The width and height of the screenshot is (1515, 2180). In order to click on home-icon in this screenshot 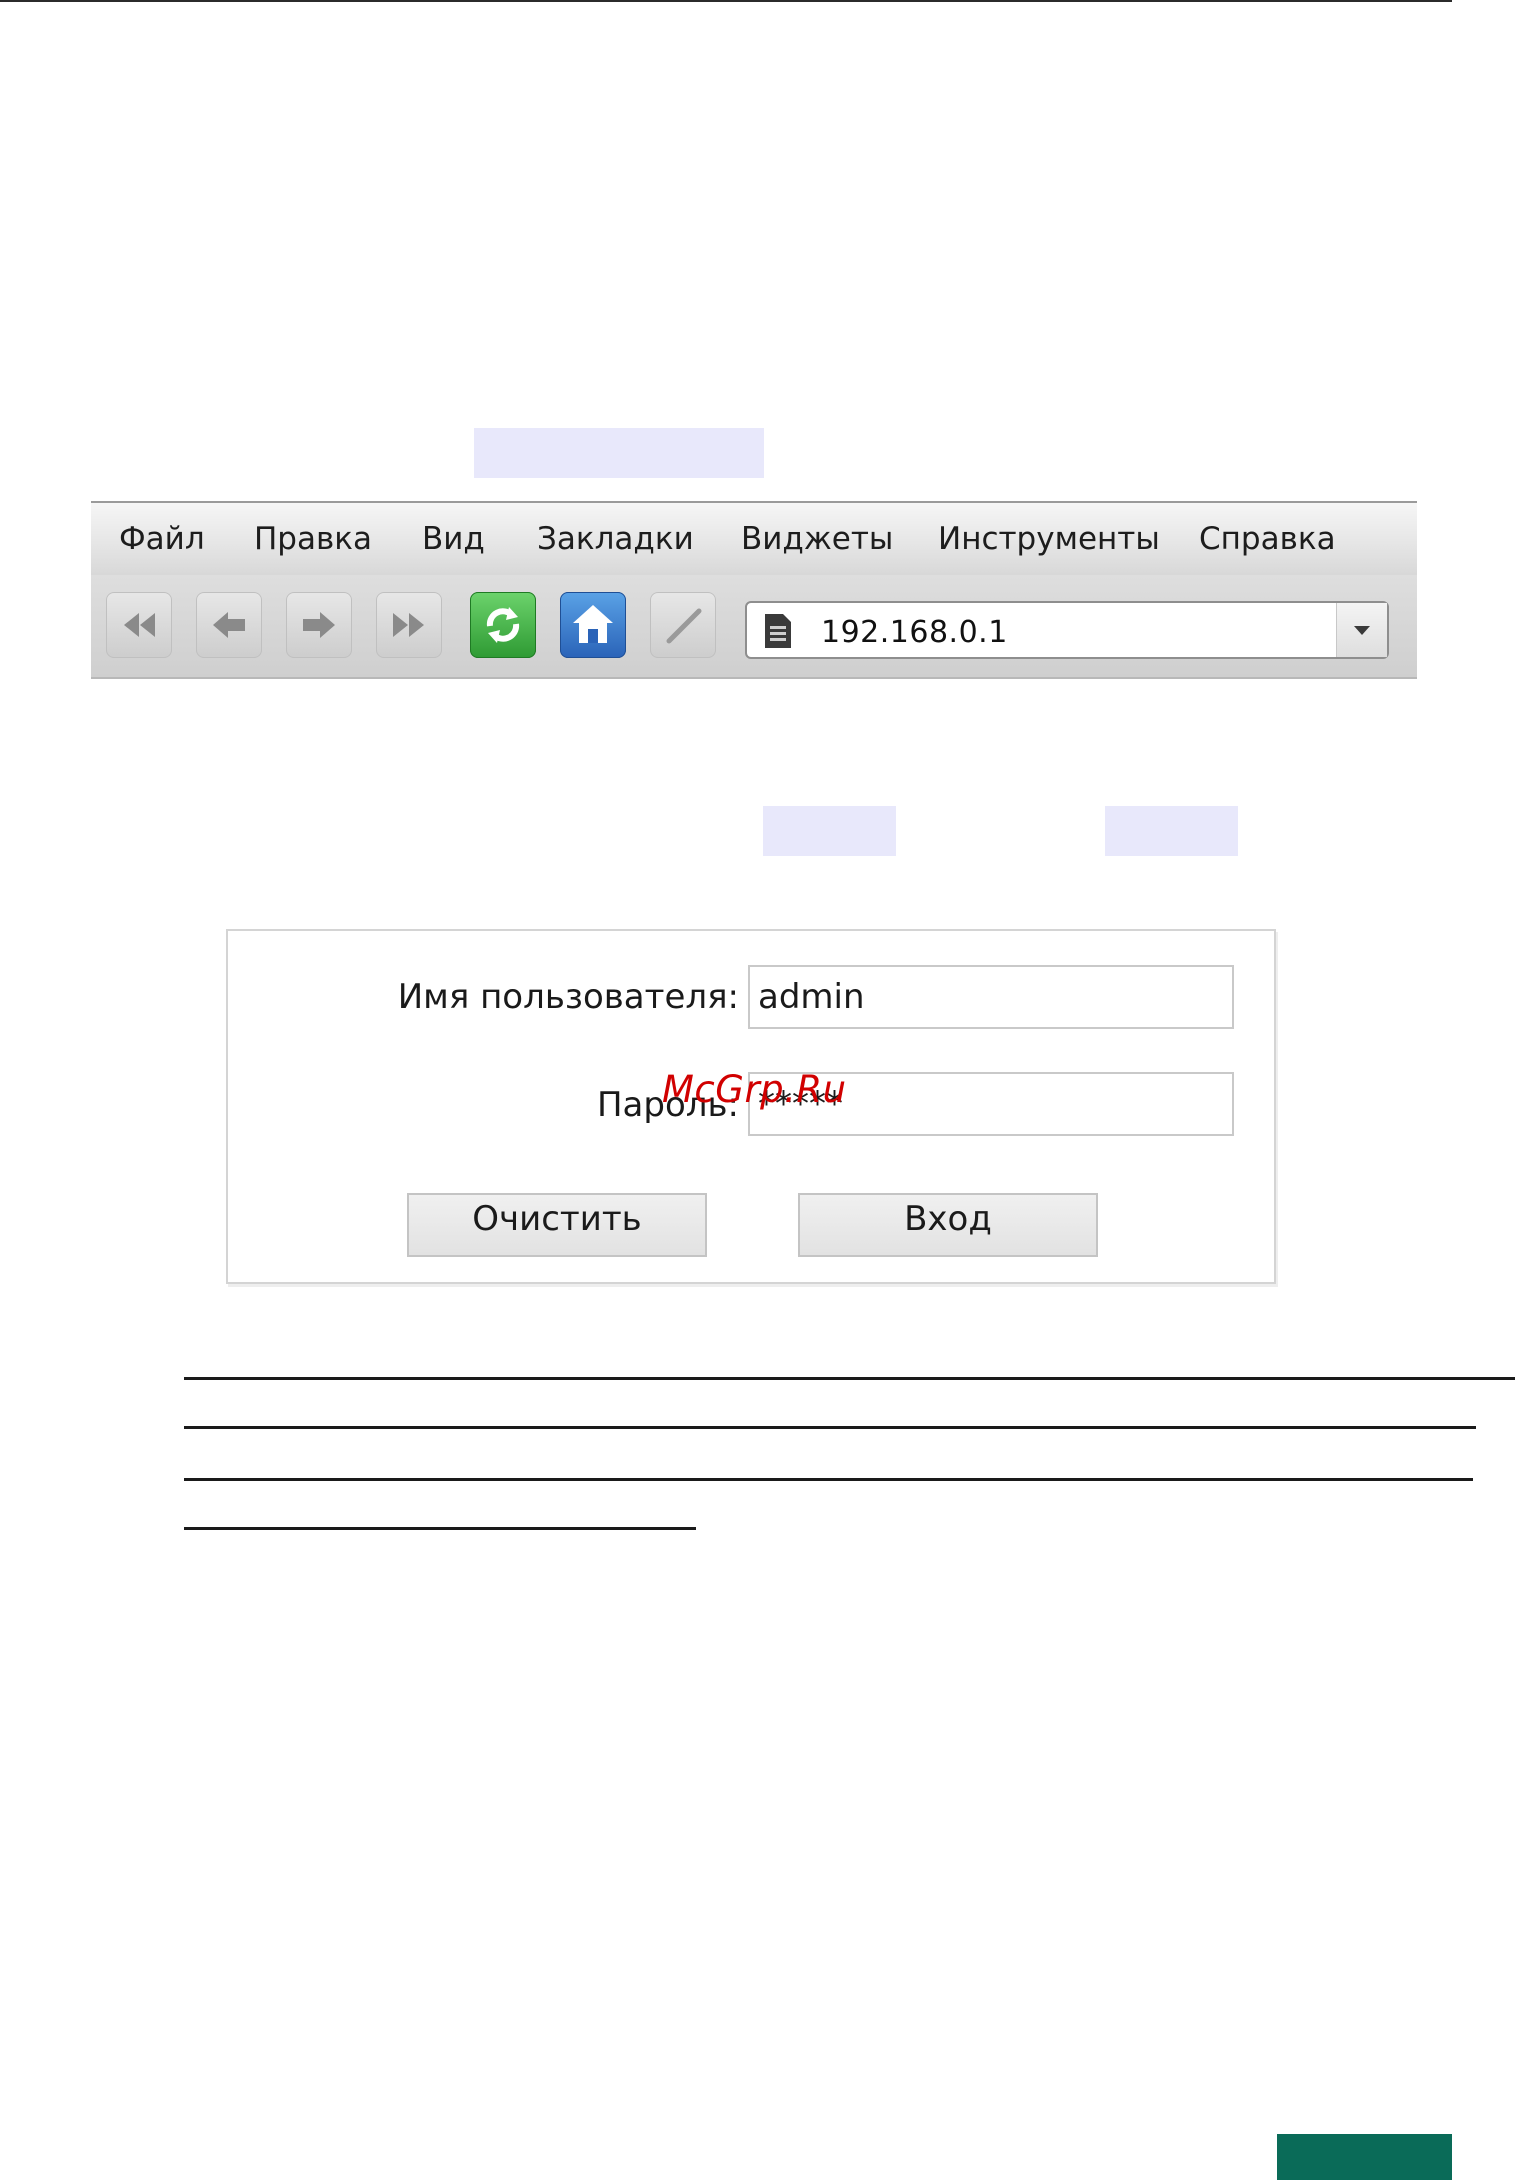, I will do `click(593, 624)`.